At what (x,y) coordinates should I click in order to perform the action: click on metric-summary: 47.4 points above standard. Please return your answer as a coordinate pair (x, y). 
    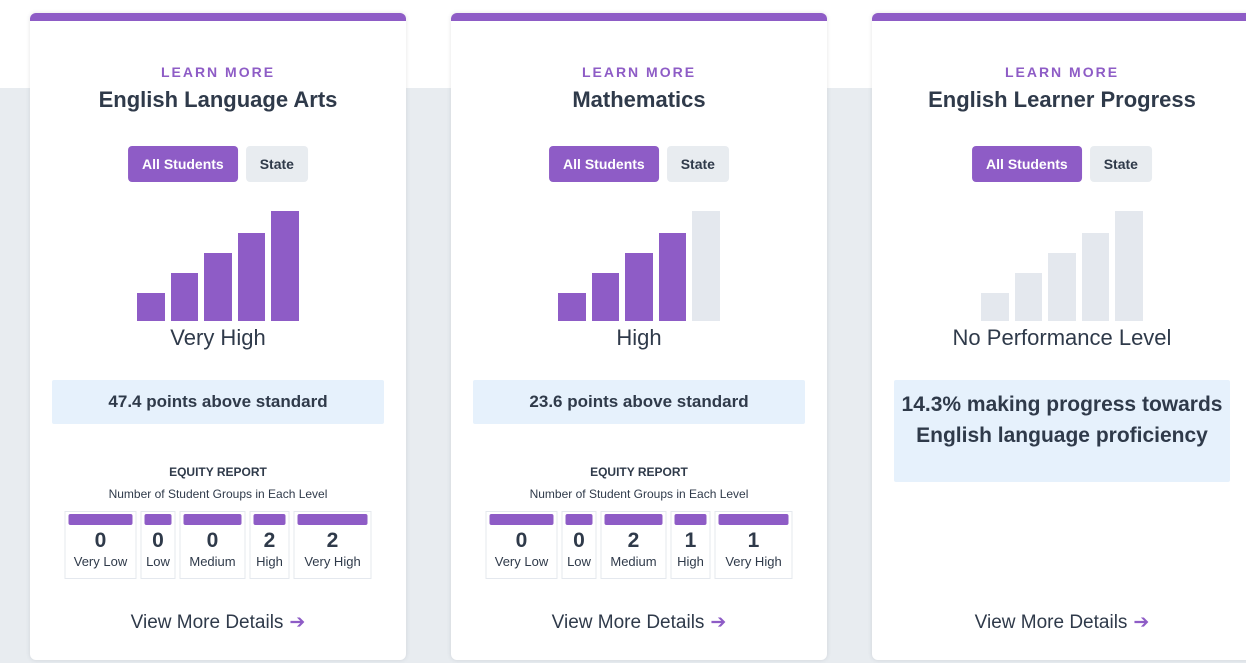
    Looking at the image, I should click on (218, 402).